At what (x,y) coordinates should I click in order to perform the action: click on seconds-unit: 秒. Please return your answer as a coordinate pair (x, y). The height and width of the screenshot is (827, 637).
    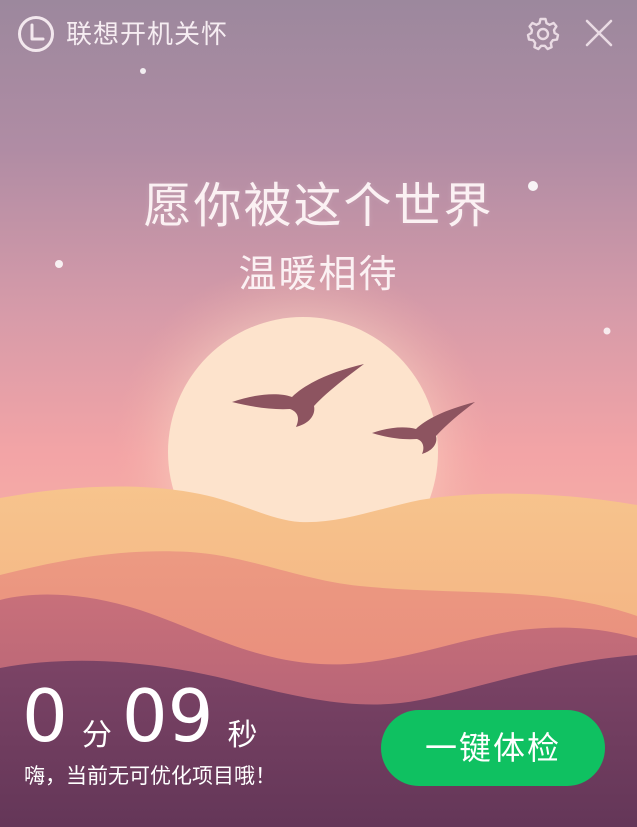
    Looking at the image, I should click on (242, 735).